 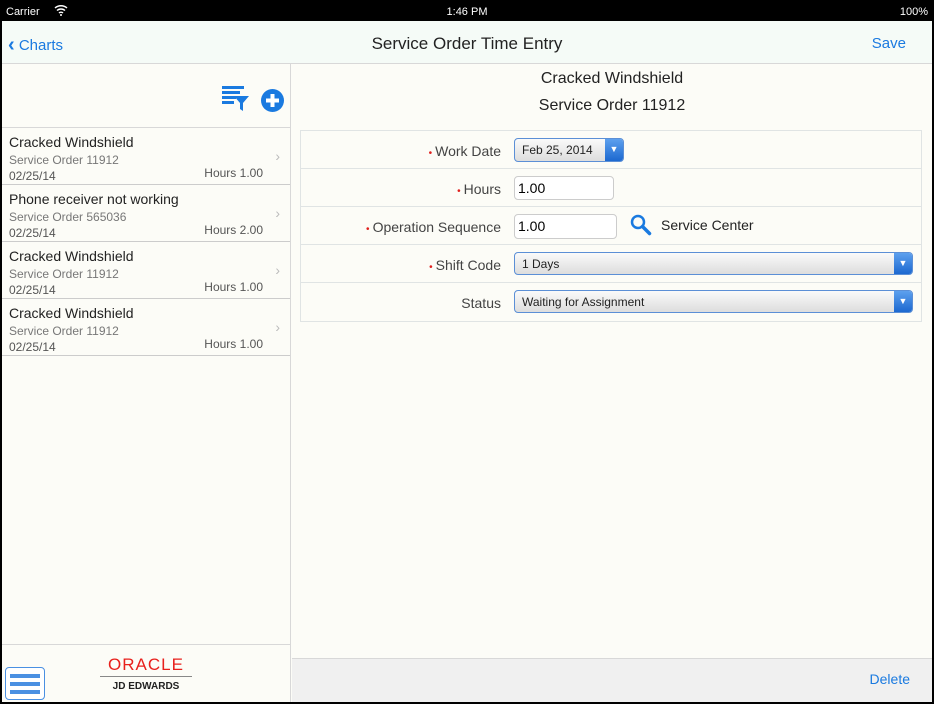 What do you see at coordinates (612, 105) in the screenshot?
I see `detail-subtitle: Service Order 11912` at bounding box center [612, 105].